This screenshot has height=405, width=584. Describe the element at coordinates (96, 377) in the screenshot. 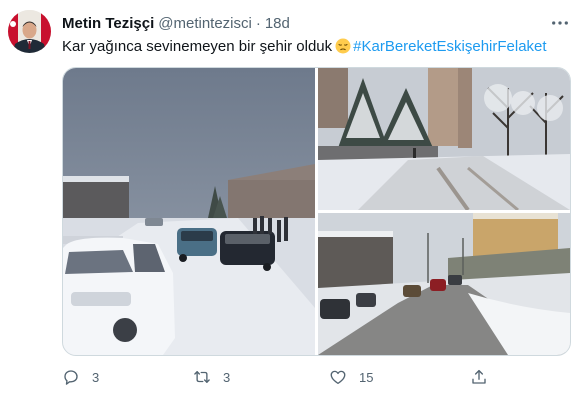

I see `reply-count: 3` at that location.